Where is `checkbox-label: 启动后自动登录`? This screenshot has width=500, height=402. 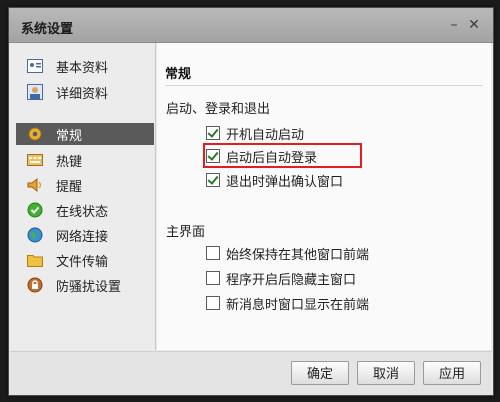
checkbox-label: 启动后自动登录 is located at coordinates (272, 158).